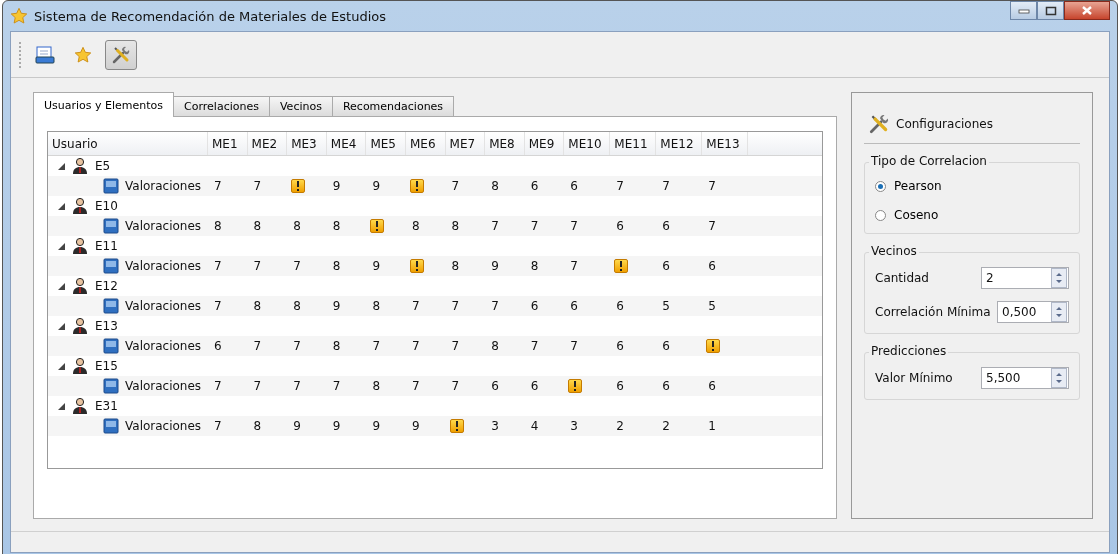  Describe the element at coordinates (376, 426) in the screenshot. I see `rating-cell-text: 9` at that location.